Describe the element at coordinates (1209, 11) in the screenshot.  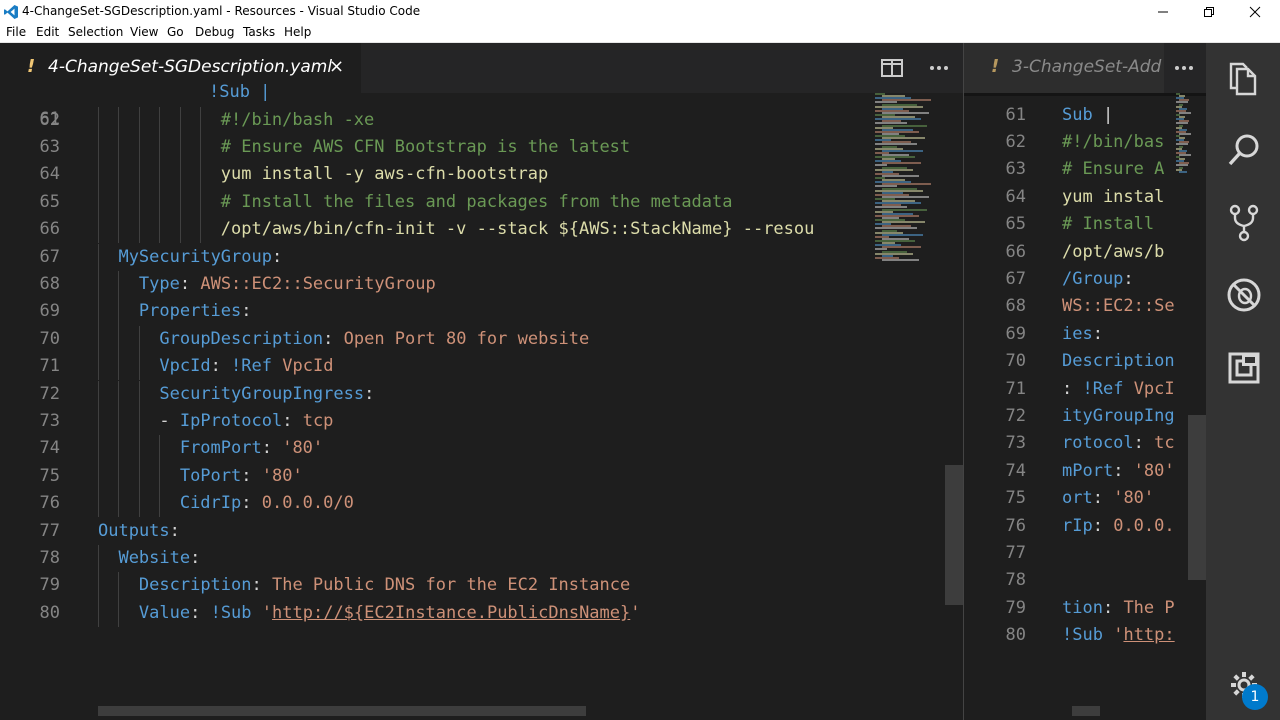
I see `restore-button` at that location.